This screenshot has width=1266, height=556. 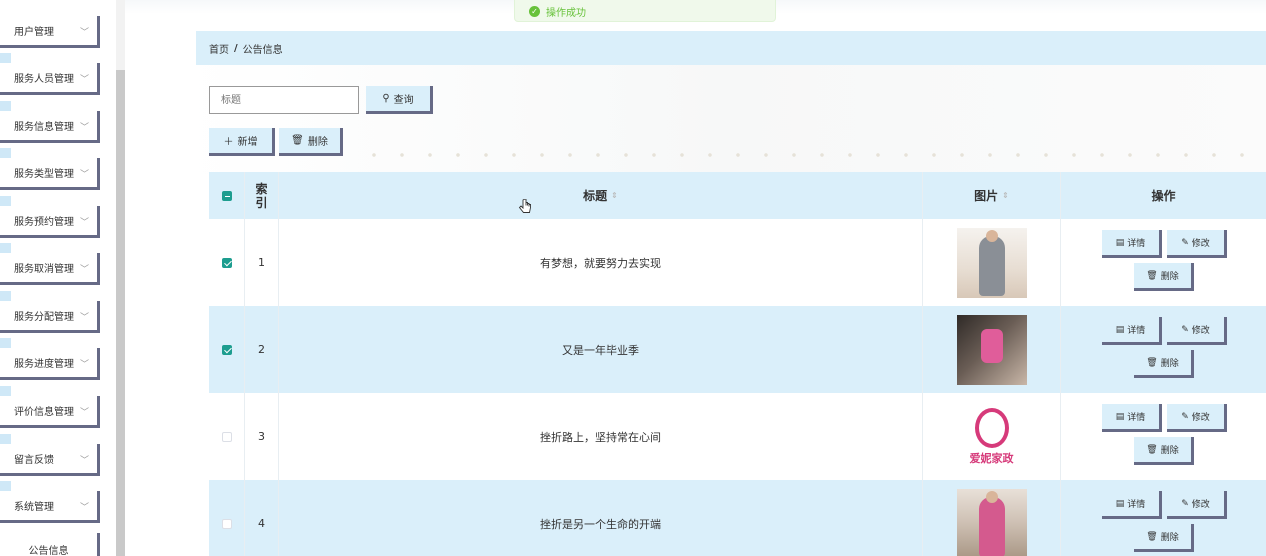 What do you see at coordinates (524, 206) in the screenshot?
I see `hand-cursor-icon` at bounding box center [524, 206].